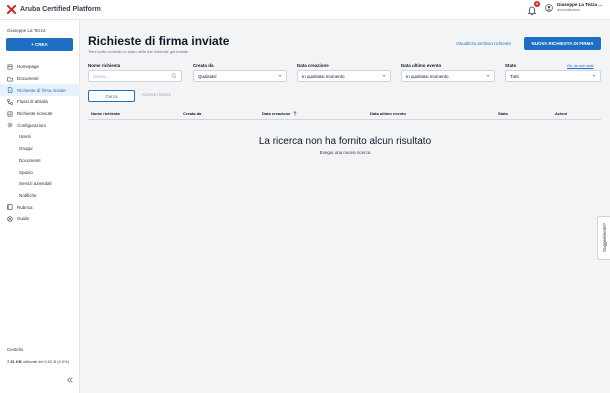 This screenshot has width=610, height=393. Describe the element at coordinates (40, 149) in the screenshot. I see `sidebar-subitem-gruppi: Gruppi` at that location.